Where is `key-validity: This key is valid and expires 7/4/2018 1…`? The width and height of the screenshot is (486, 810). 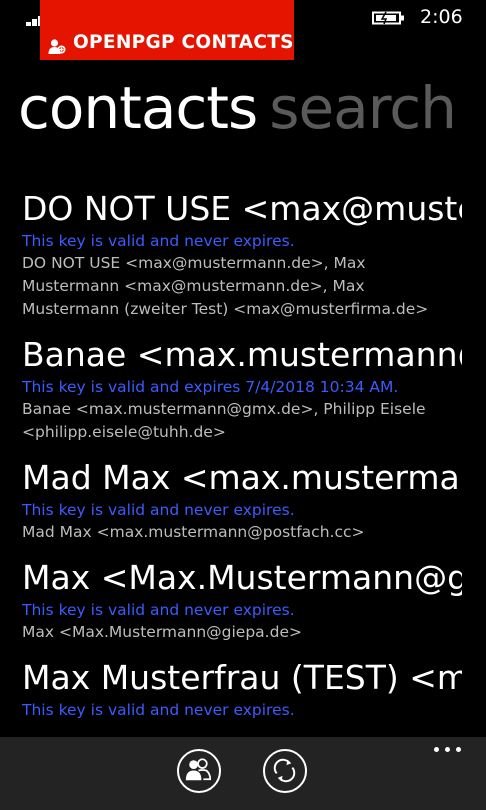 key-validity: This key is valid and expires 7/4/2018 1… is located at coordinates (210, 387).